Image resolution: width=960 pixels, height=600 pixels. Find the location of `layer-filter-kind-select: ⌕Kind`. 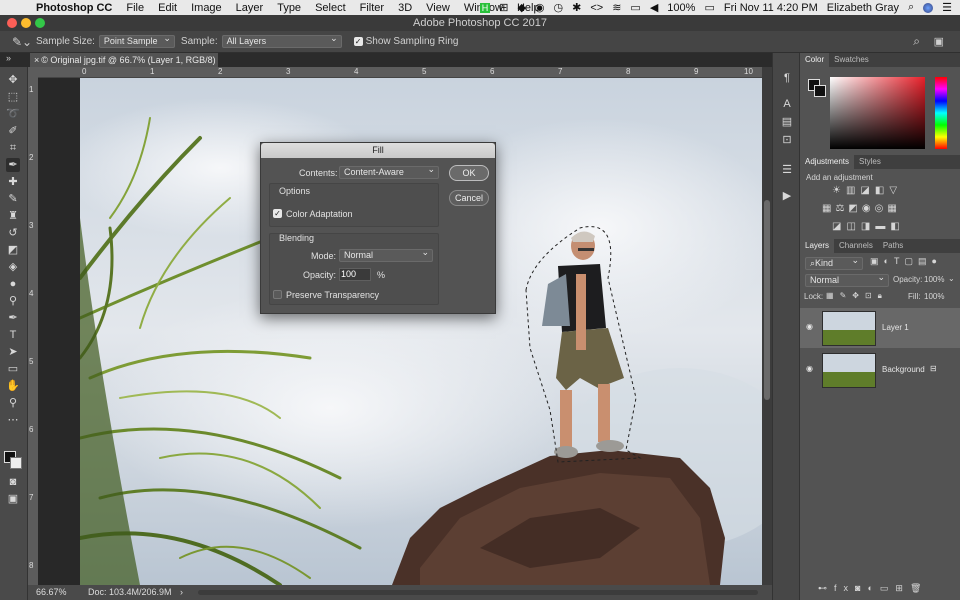

layer-filter-kind-select: ⌕Kind is located at coordinates (834, 262).